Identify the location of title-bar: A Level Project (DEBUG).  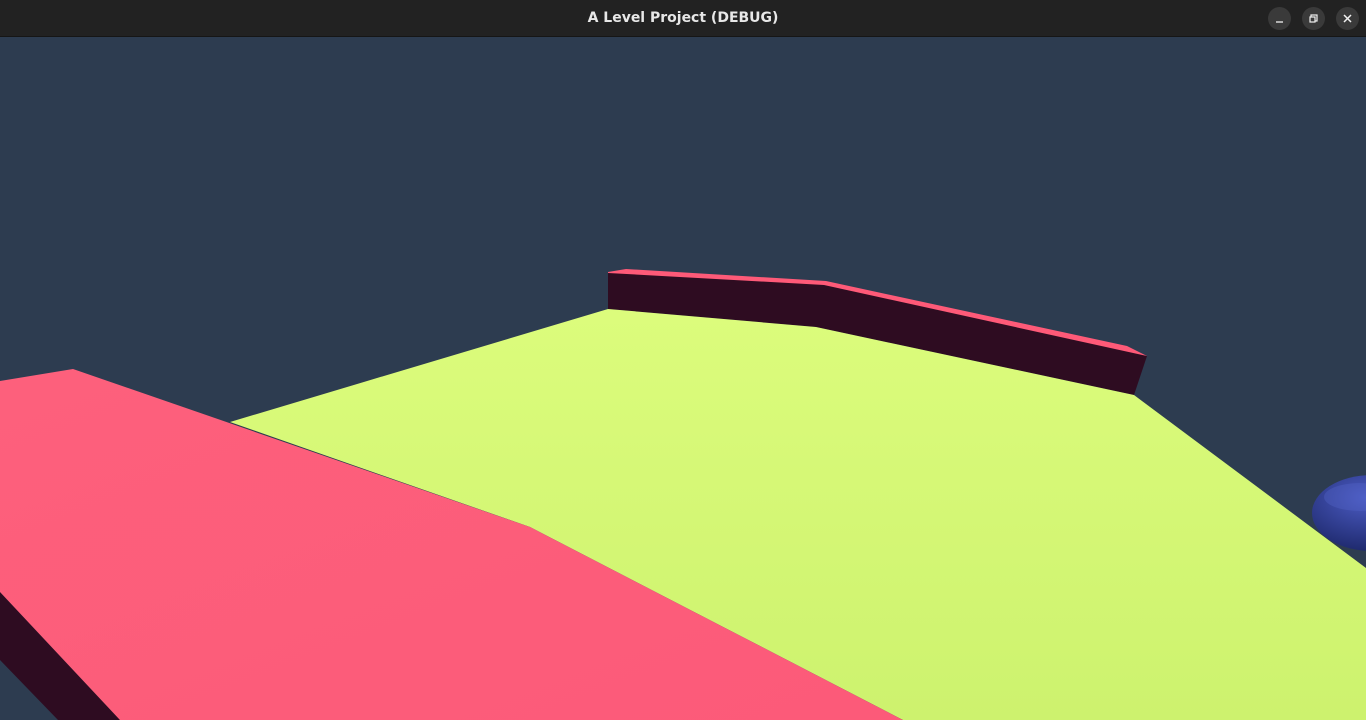
(683, 18).